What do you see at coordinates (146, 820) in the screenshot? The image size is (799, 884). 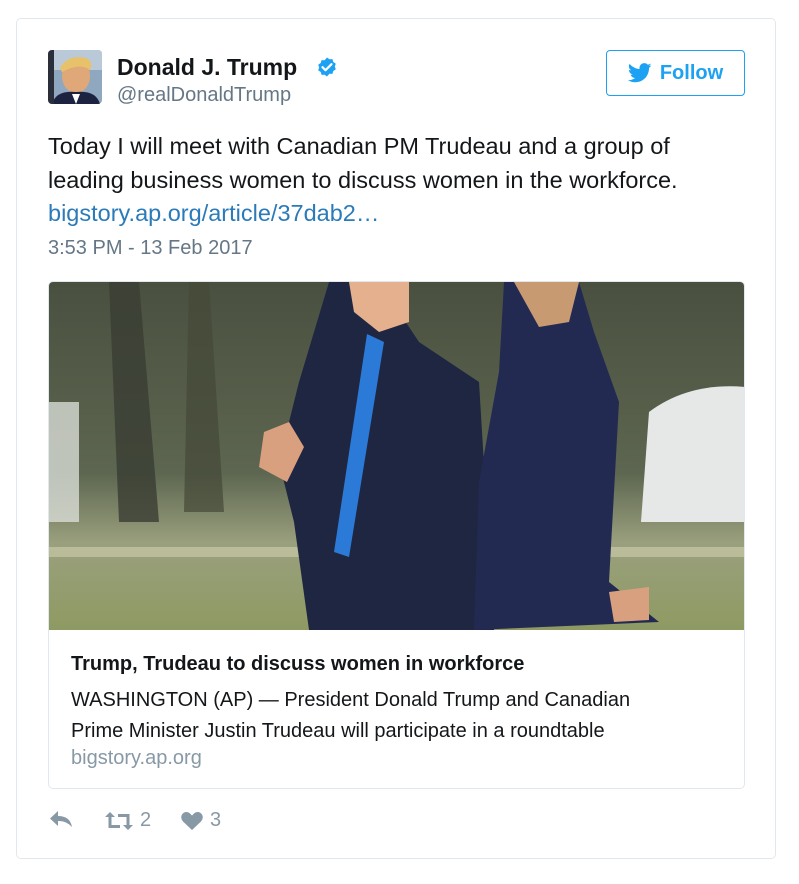 I see `retweet-count: 2` at bounding box center [146, 820].